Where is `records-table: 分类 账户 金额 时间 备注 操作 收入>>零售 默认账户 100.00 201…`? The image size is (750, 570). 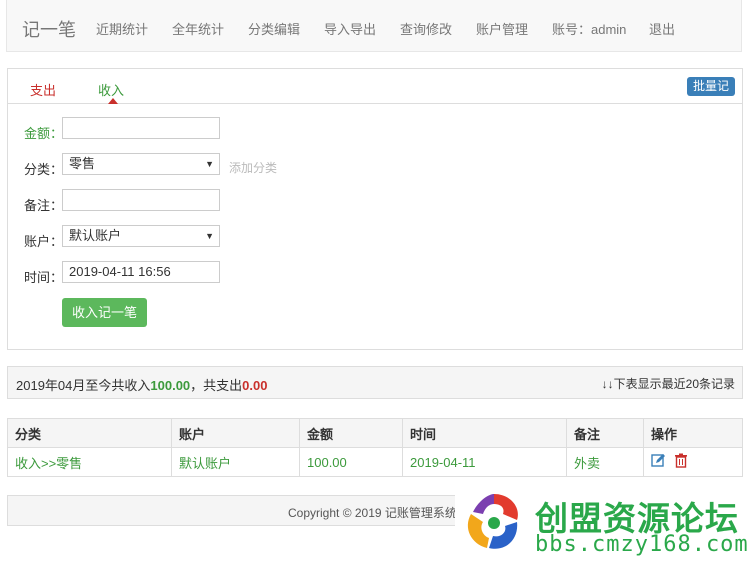
records-table: 分类 账户 金额 时间 备注 操作 收入>>零售 默认账户 100.00 201… is located at coordinates (375, 447).